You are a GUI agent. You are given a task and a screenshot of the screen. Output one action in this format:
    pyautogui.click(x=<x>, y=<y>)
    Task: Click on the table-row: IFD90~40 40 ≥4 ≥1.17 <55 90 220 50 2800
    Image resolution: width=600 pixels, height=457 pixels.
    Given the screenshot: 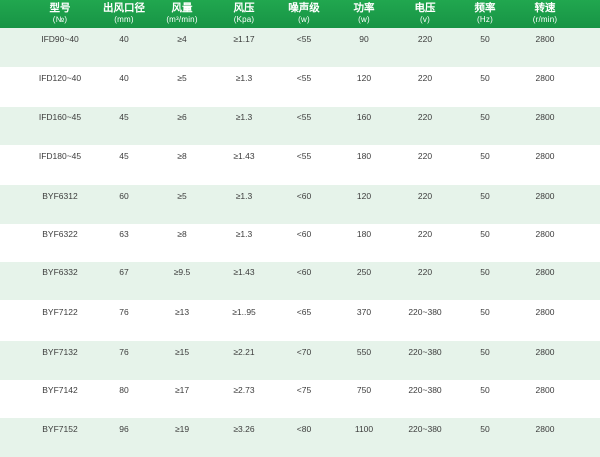 What is the action you would take?
    pyautogui.click(x=300, y=47)
    